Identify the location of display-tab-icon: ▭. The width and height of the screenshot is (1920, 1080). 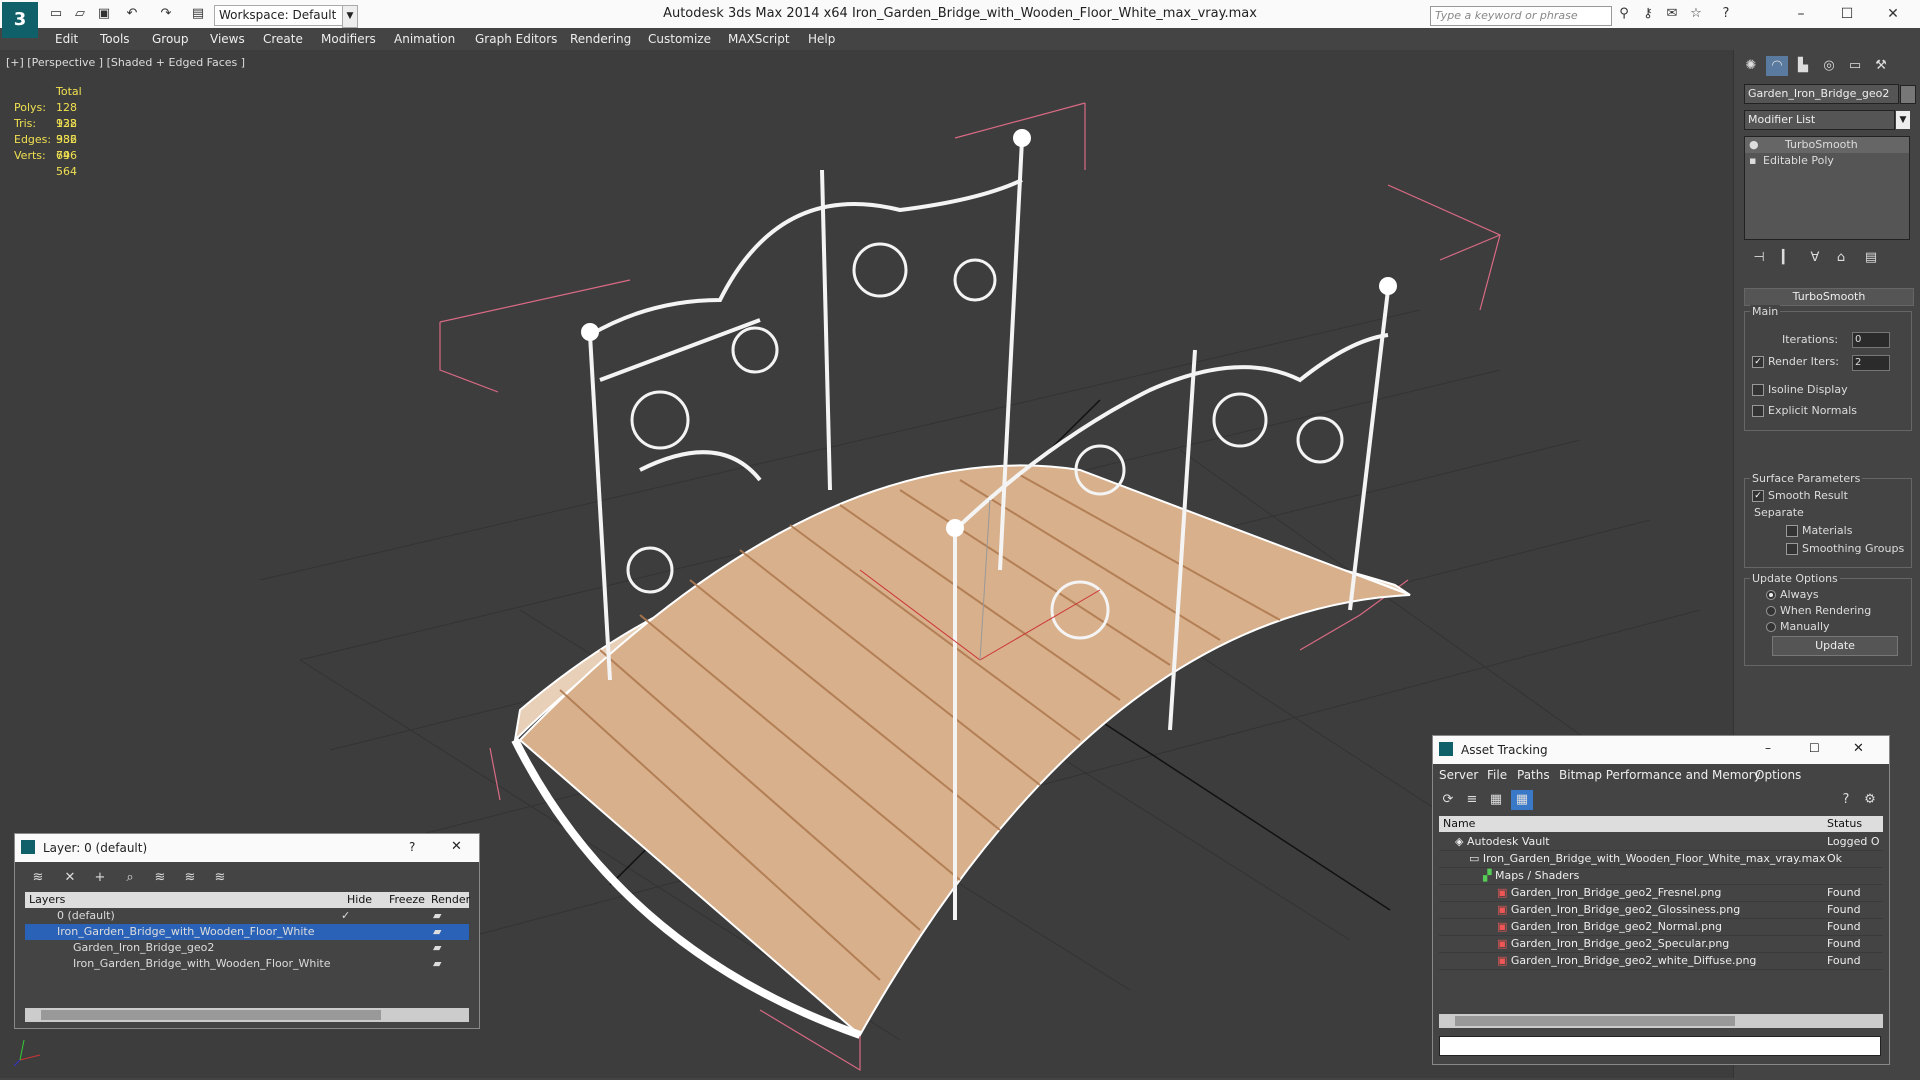
(1855, 66).